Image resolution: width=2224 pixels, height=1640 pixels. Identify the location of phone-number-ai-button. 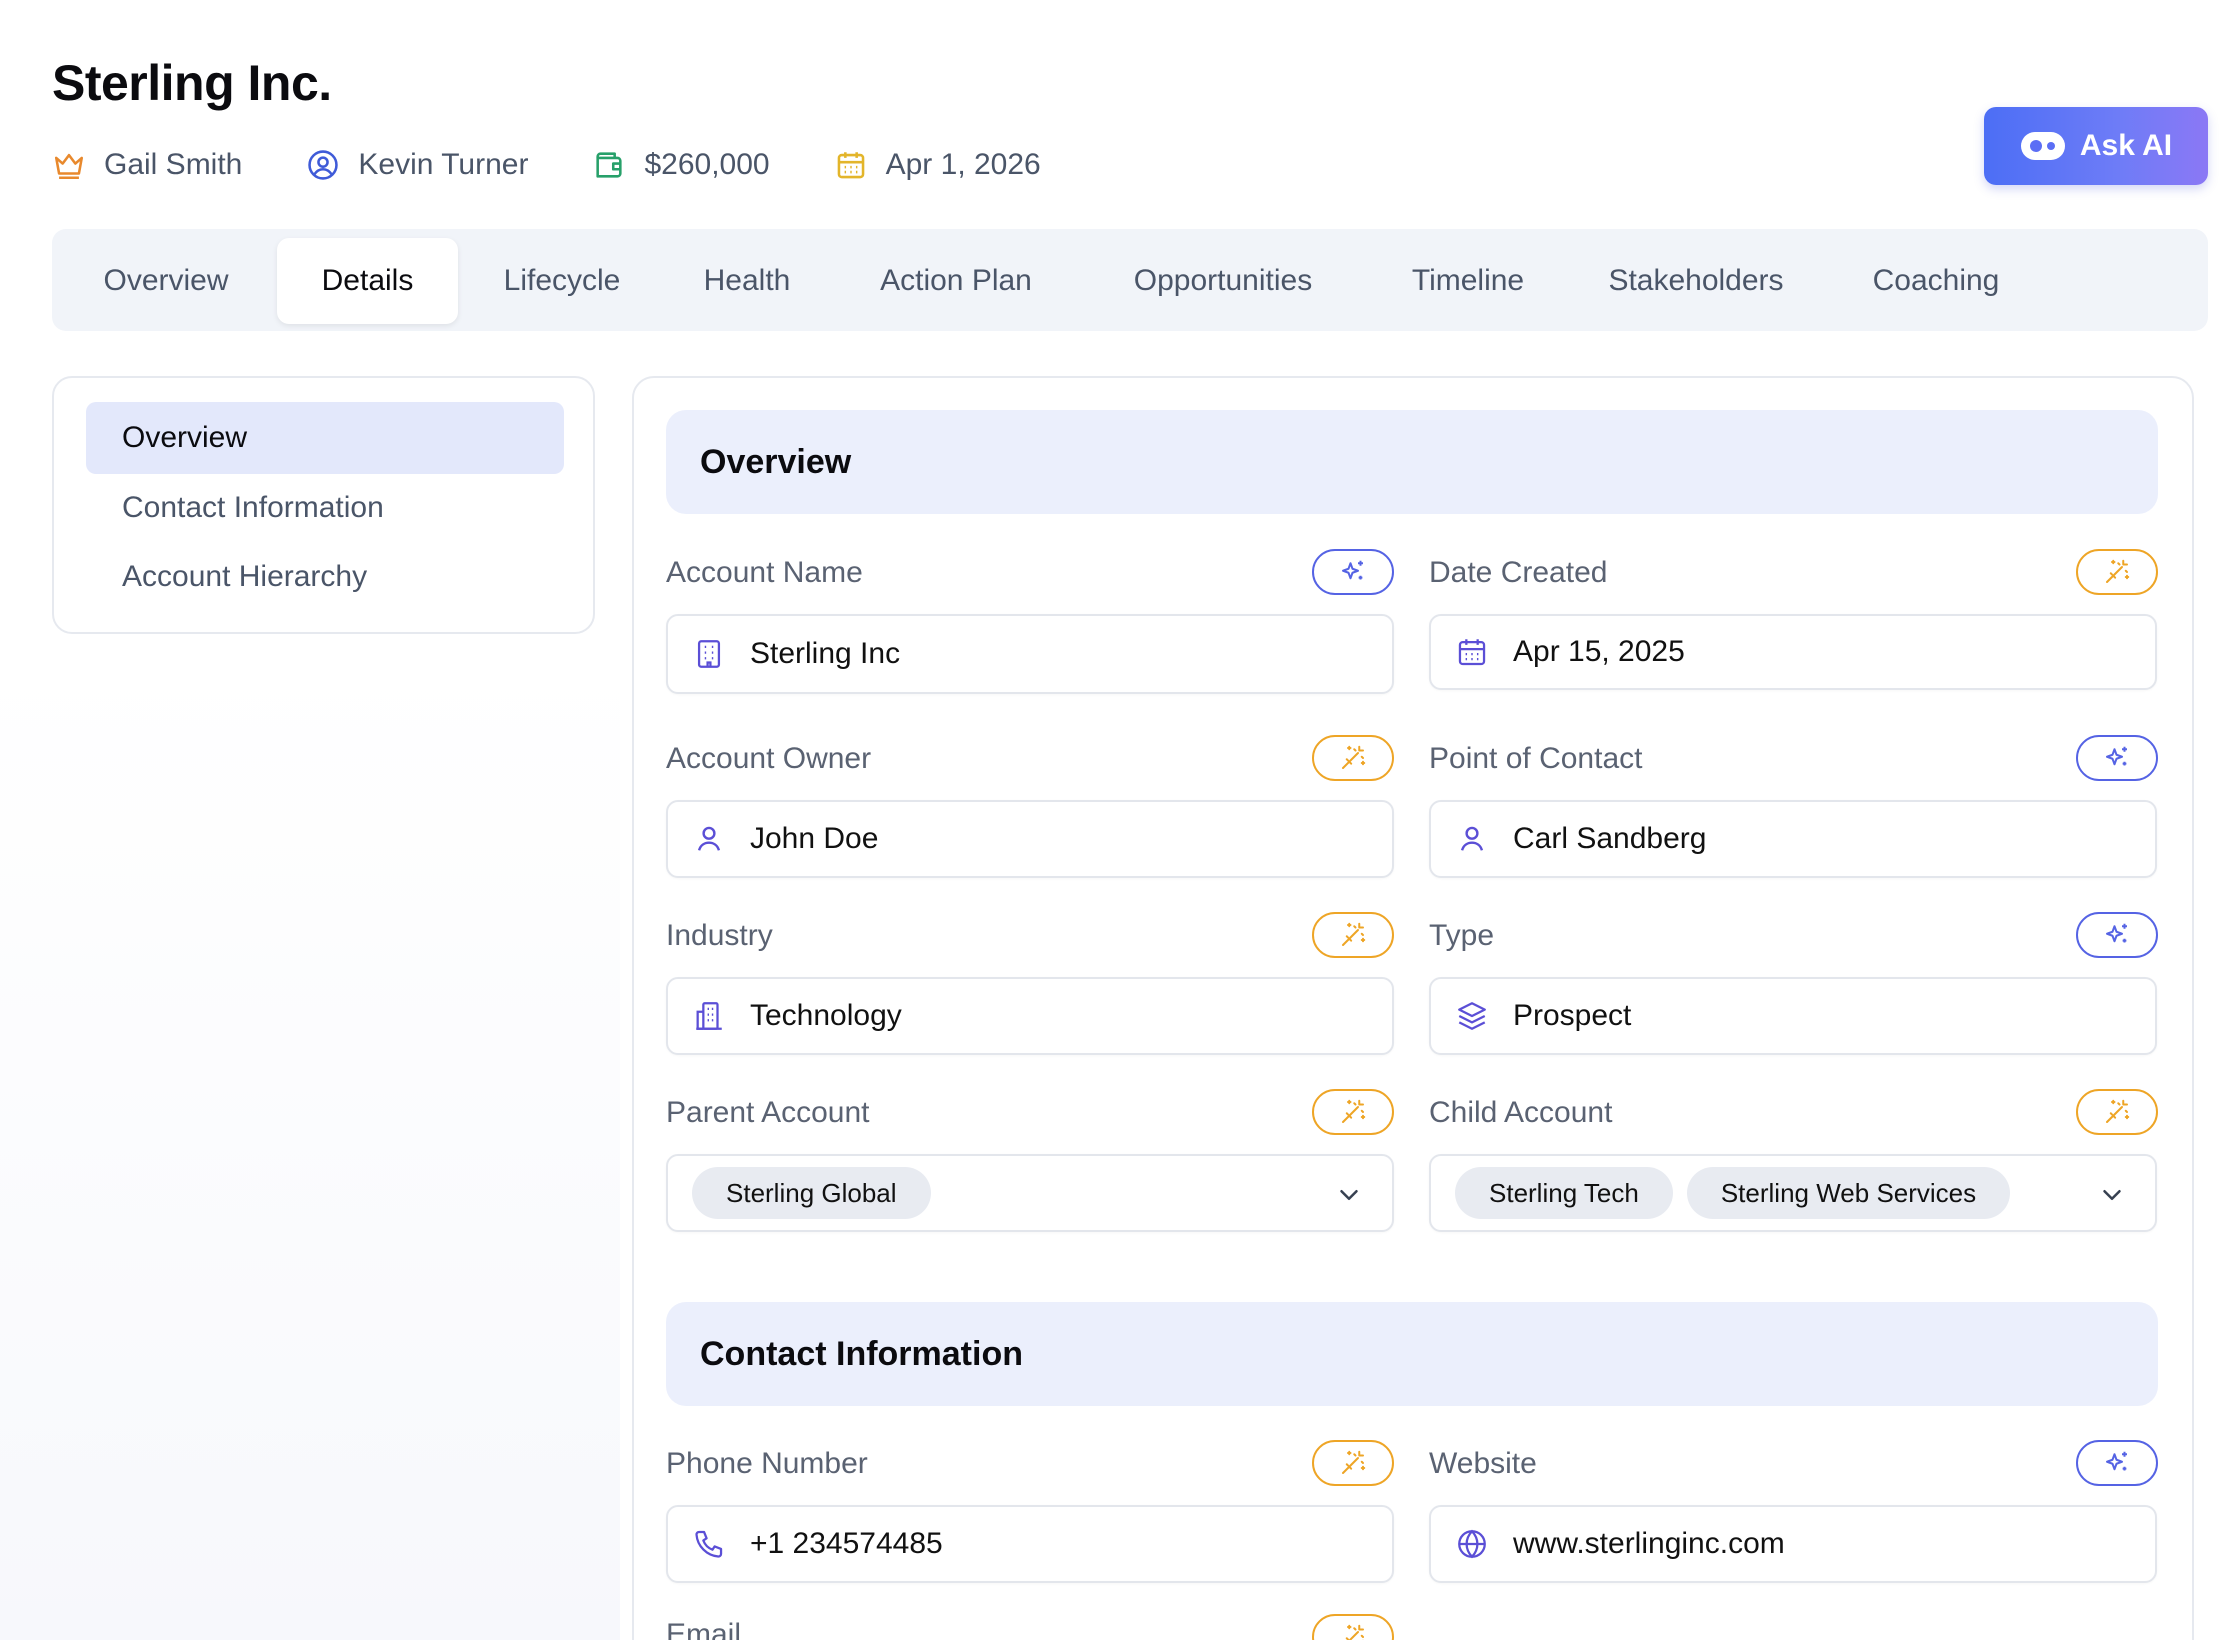
(1353, 1463).